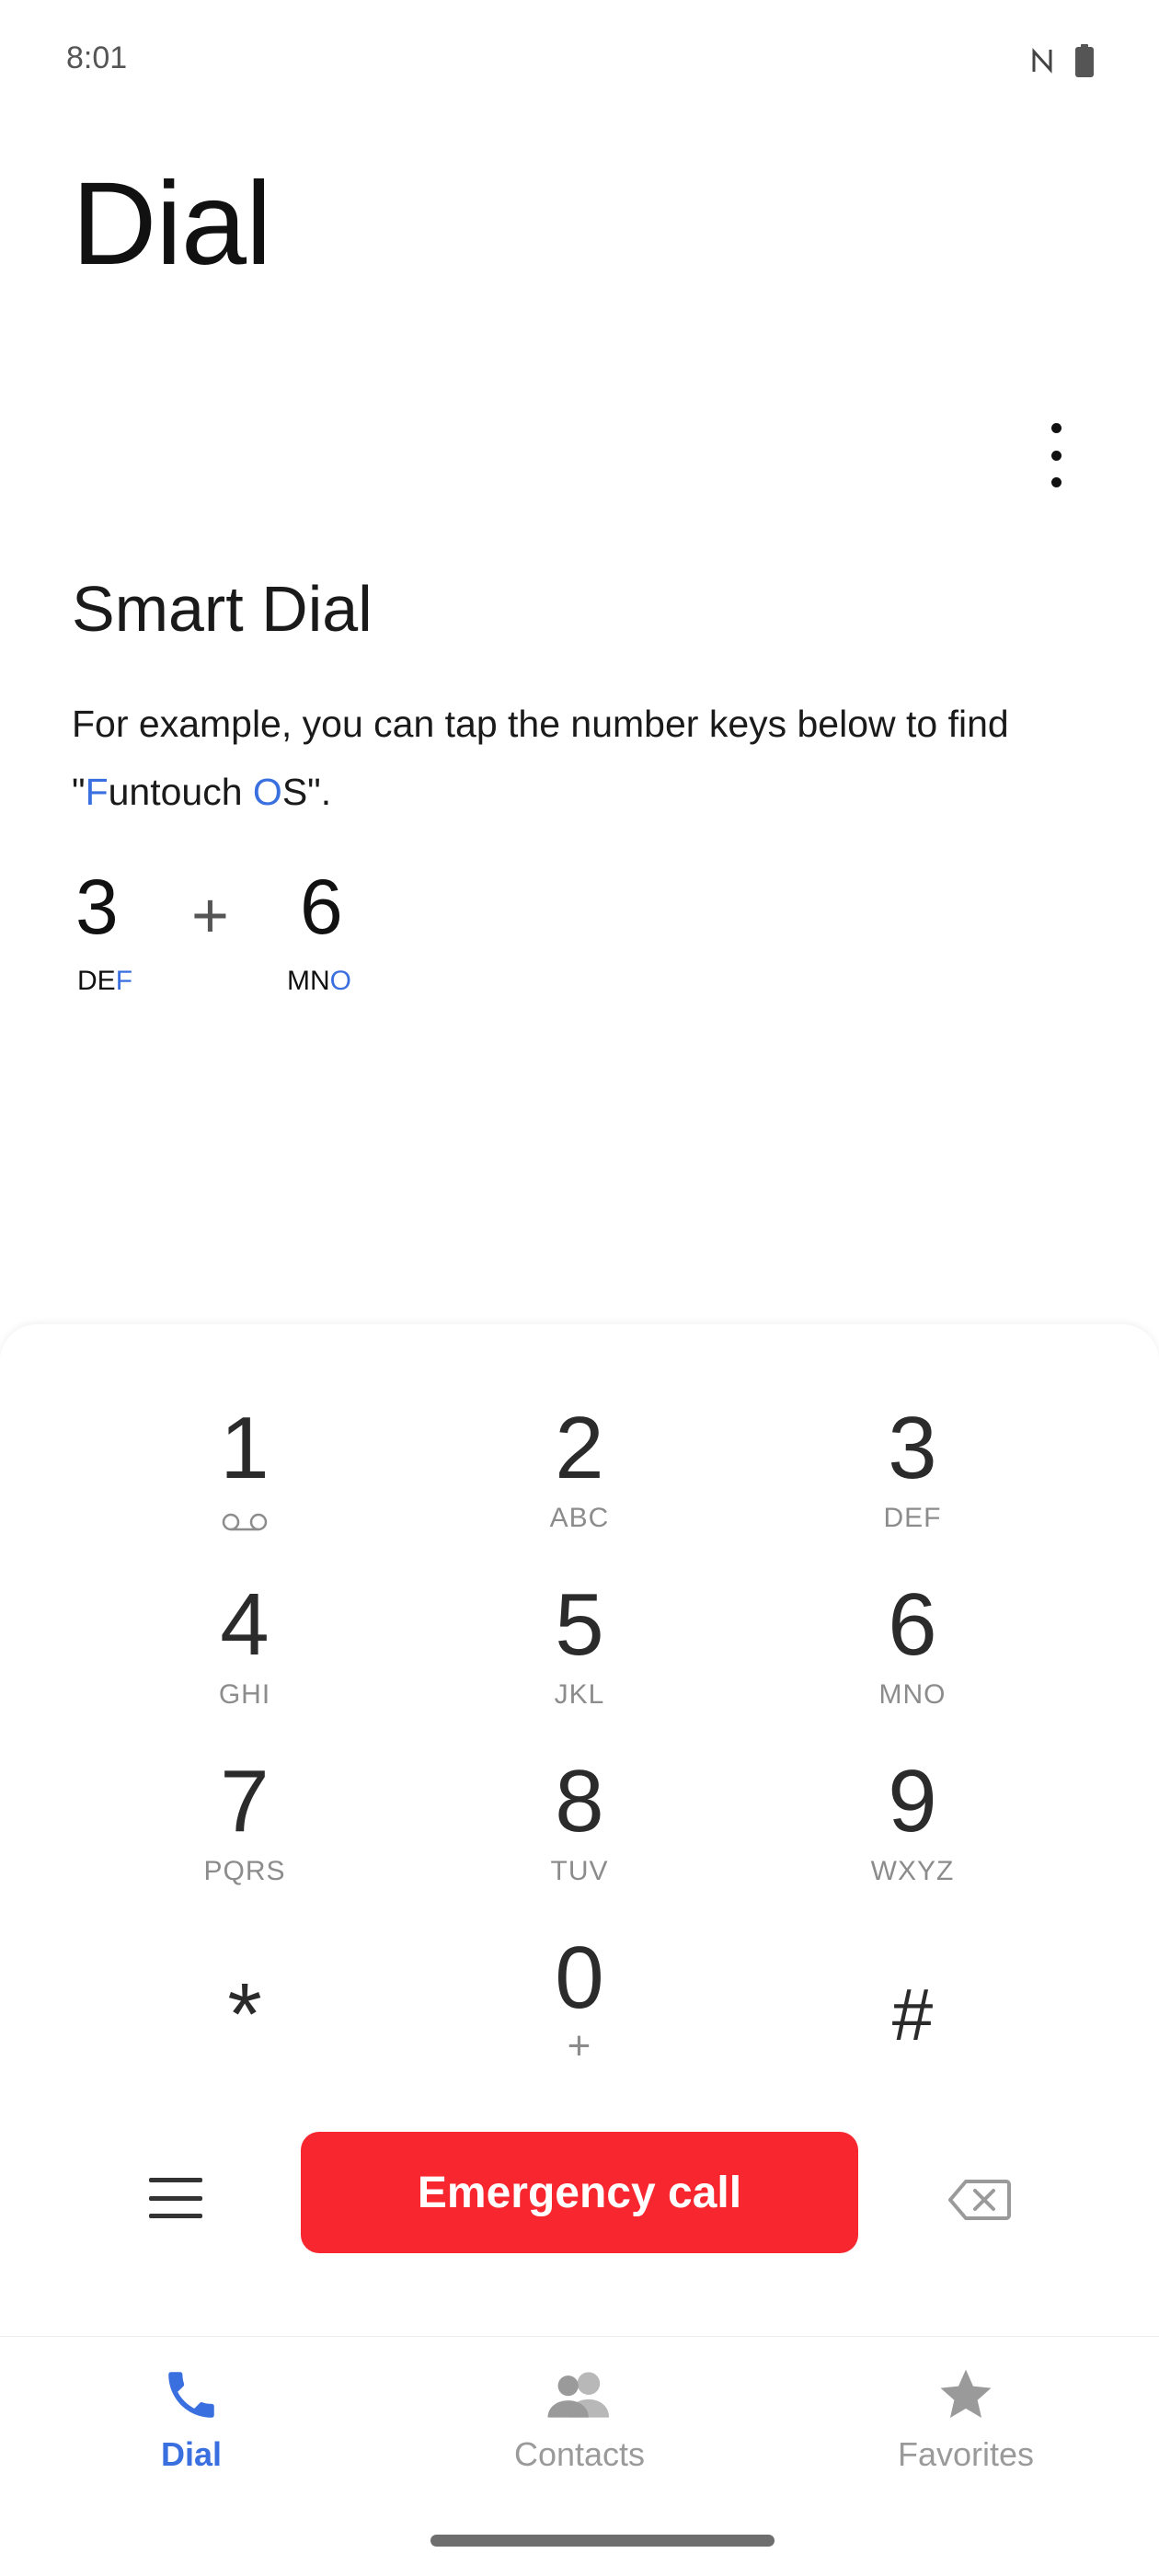 Image resolution: width=1159 pixels, height=2576 pixels. I want to click on key-digit: 9, so click(912, 1801).